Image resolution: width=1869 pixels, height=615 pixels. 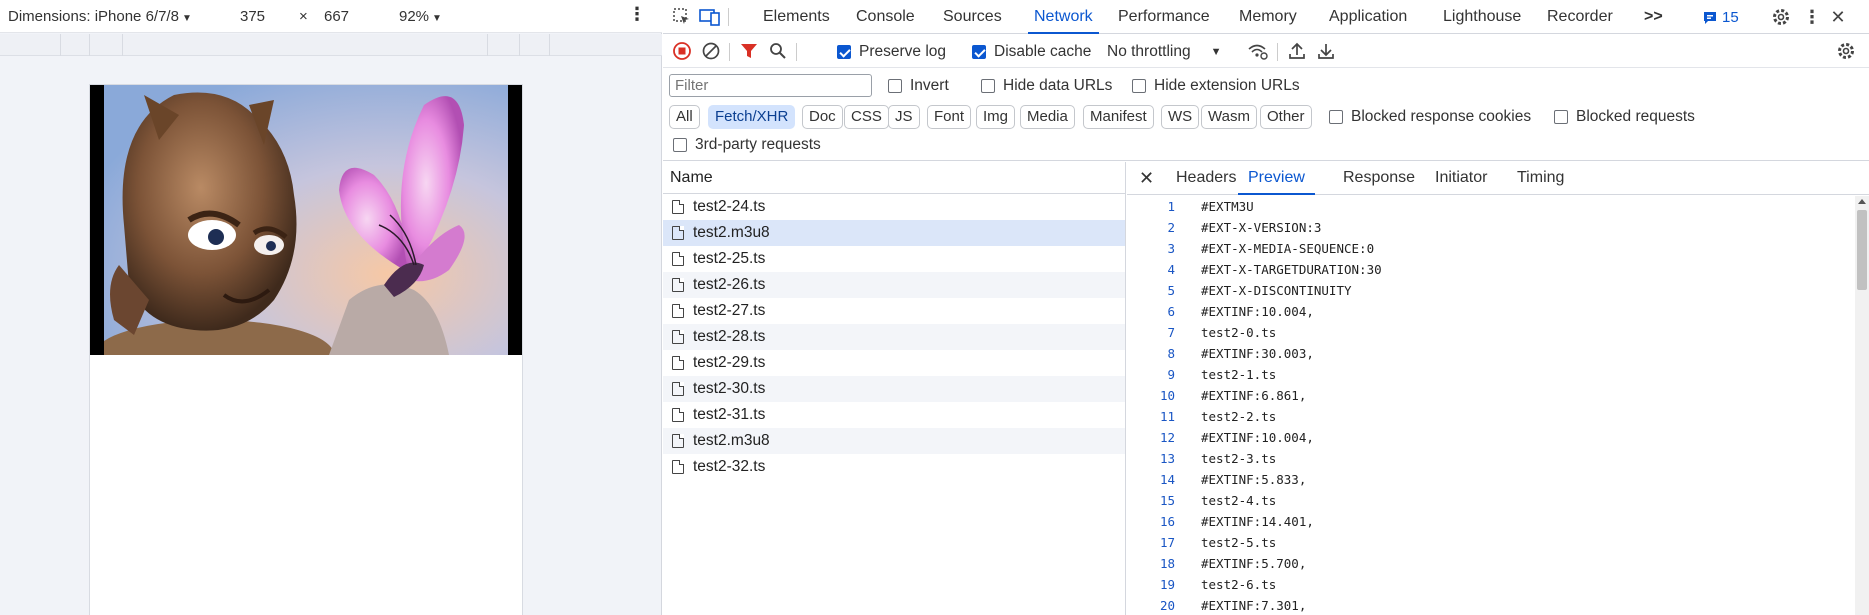 I want to click on request-row: test2-27.ts, so click(x=894, y=311).